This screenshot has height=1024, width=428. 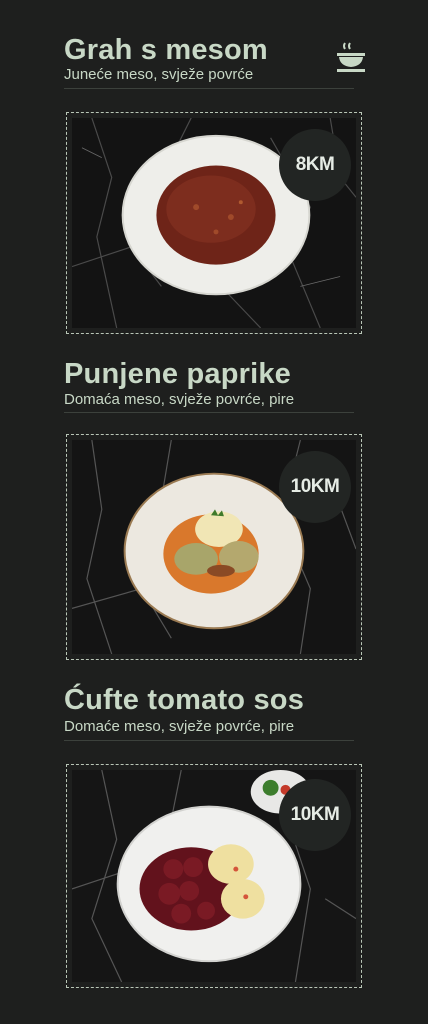 I want to click on menu-item-description: Juneće meso, svježe povrće, so click(x=159, y=74).